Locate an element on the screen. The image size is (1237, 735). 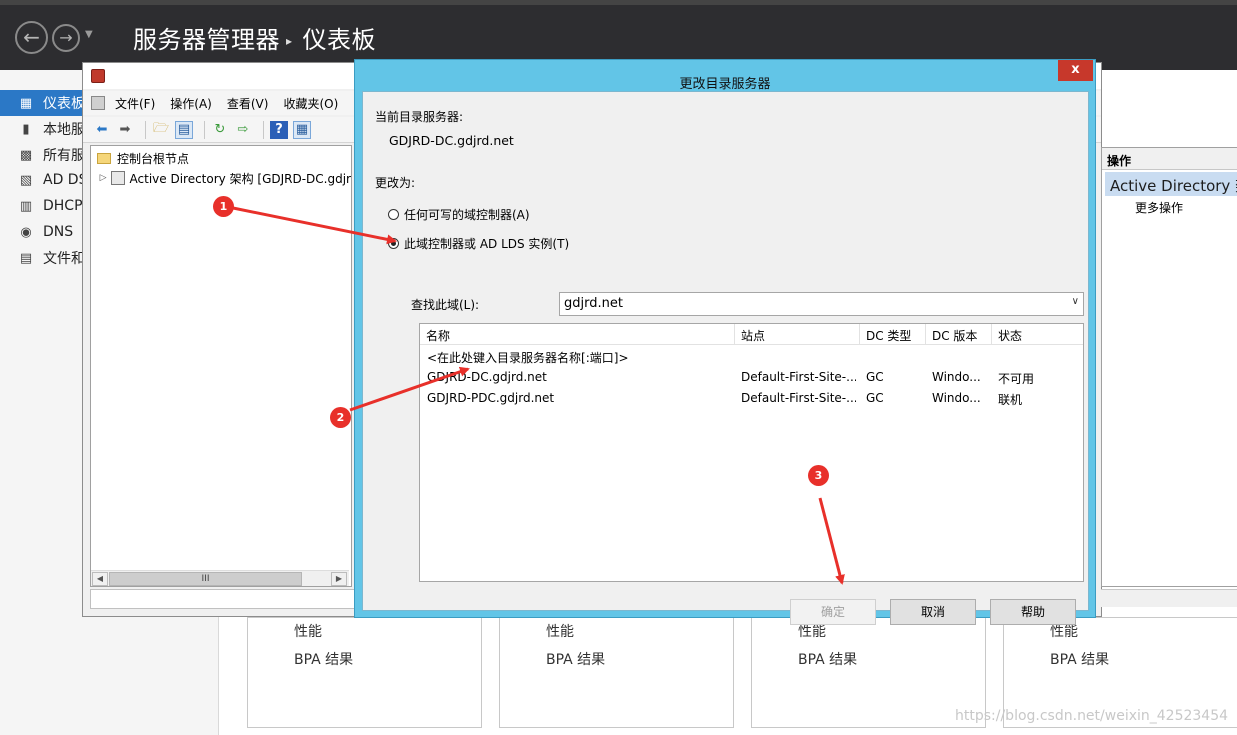
option-label: 此域控制器或 AD LDS 实例(T) is located at coordinates (487, 244).